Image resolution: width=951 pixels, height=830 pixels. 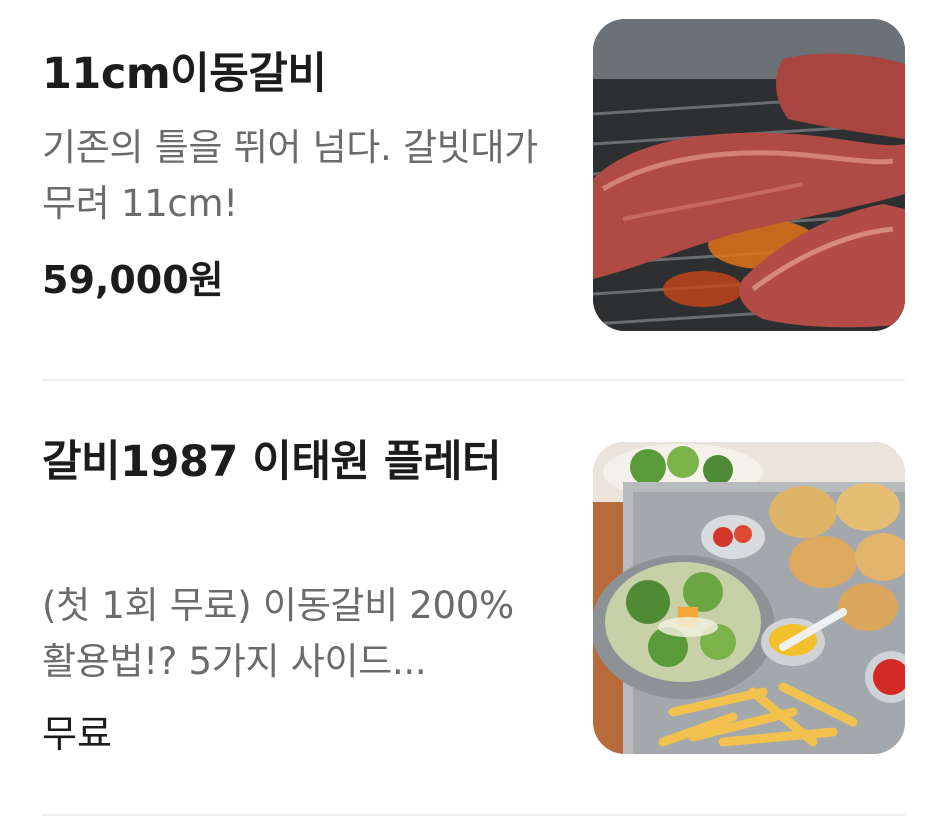 What do you see at coordinates (77, 734) in the screenshot?
I see `menu-item-price: 무료` at bounding box center [77, 734].